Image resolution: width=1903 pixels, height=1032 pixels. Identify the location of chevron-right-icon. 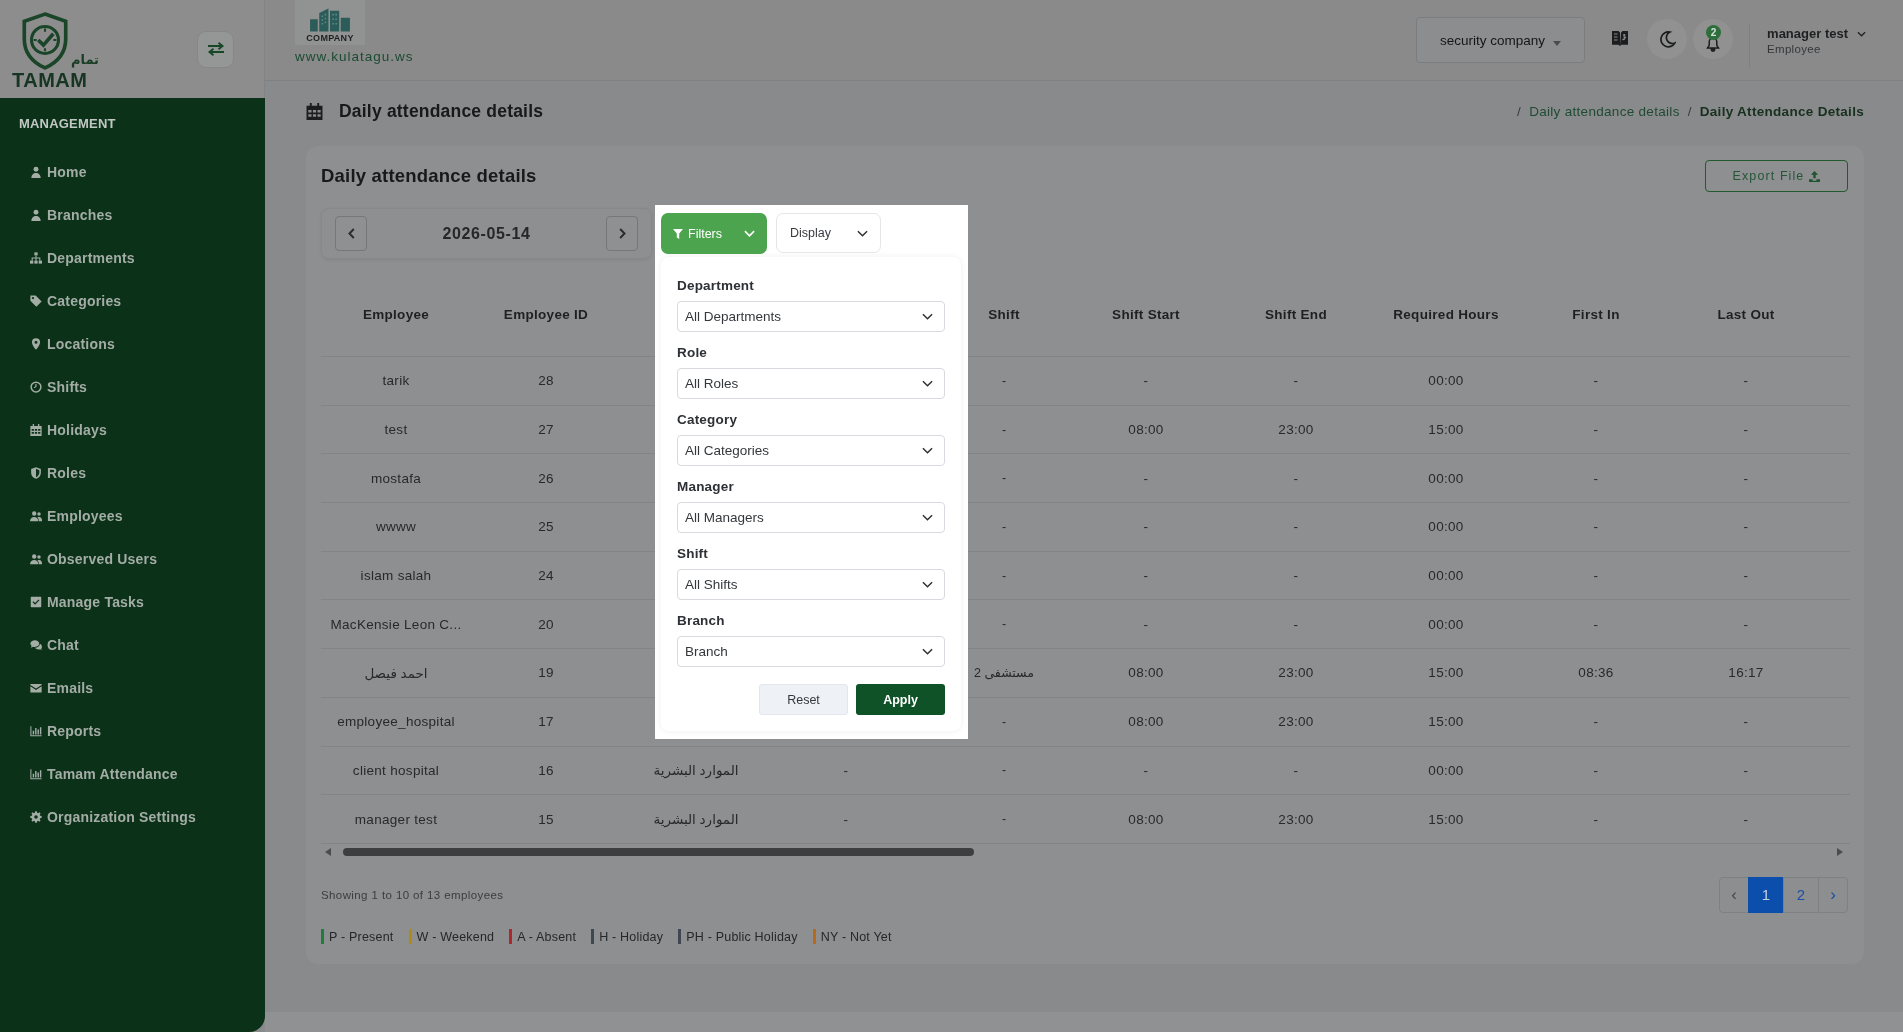
(622, 233).